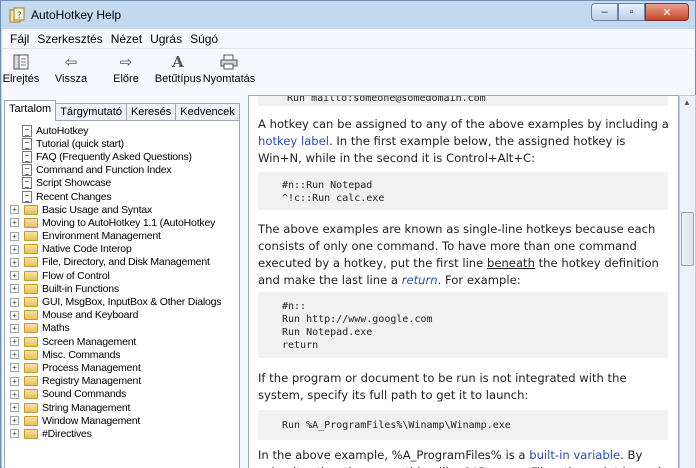  What do you see at coordinates (69, 39) in the screenshot?
I see `menu-edit: Szerkesztés` at bounding box center [69, 39].